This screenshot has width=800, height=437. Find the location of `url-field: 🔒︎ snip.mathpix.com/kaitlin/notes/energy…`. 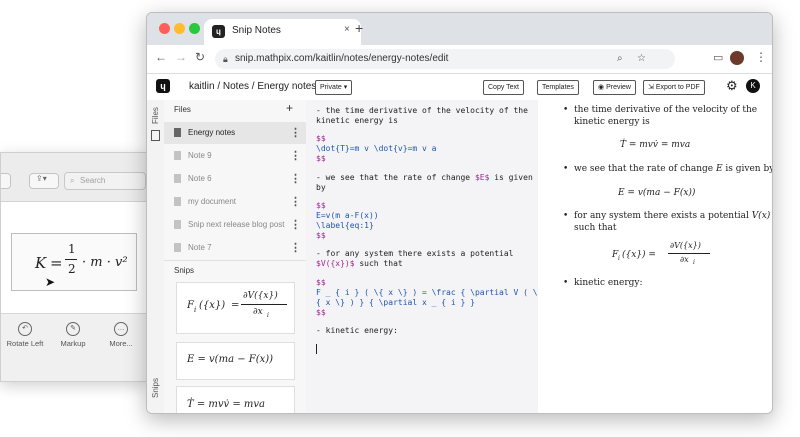

url-field: 🔒︎ snip.mathpix.com/kaitlin/notes/energy… is located at coordinates (445, 59).